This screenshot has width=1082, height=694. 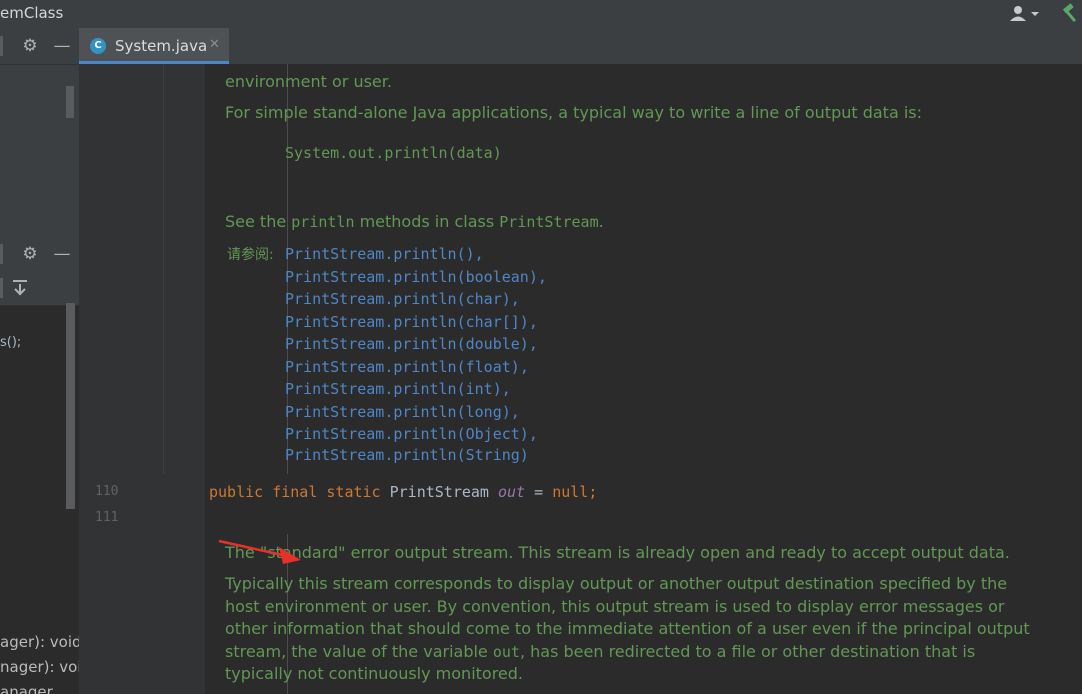 I want to click on see-also-item: PrintStream.println(int),, so click(x=398, y=389).